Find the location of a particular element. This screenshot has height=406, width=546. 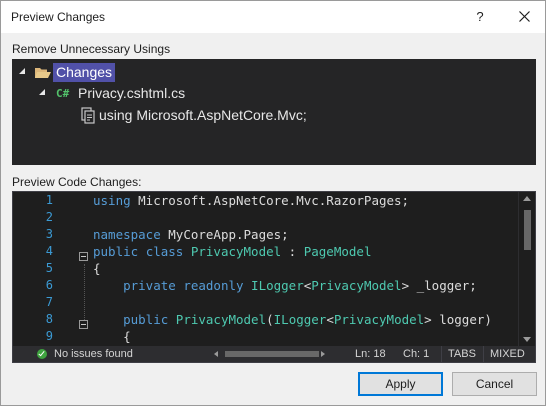

tabs-indicator: TABS is located at coordinates (458, 354).